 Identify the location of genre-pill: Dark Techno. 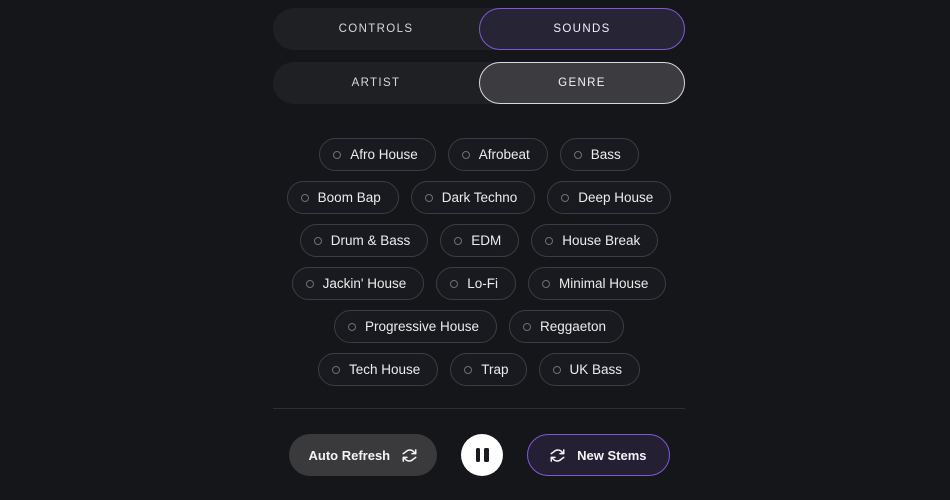
(473, 197).